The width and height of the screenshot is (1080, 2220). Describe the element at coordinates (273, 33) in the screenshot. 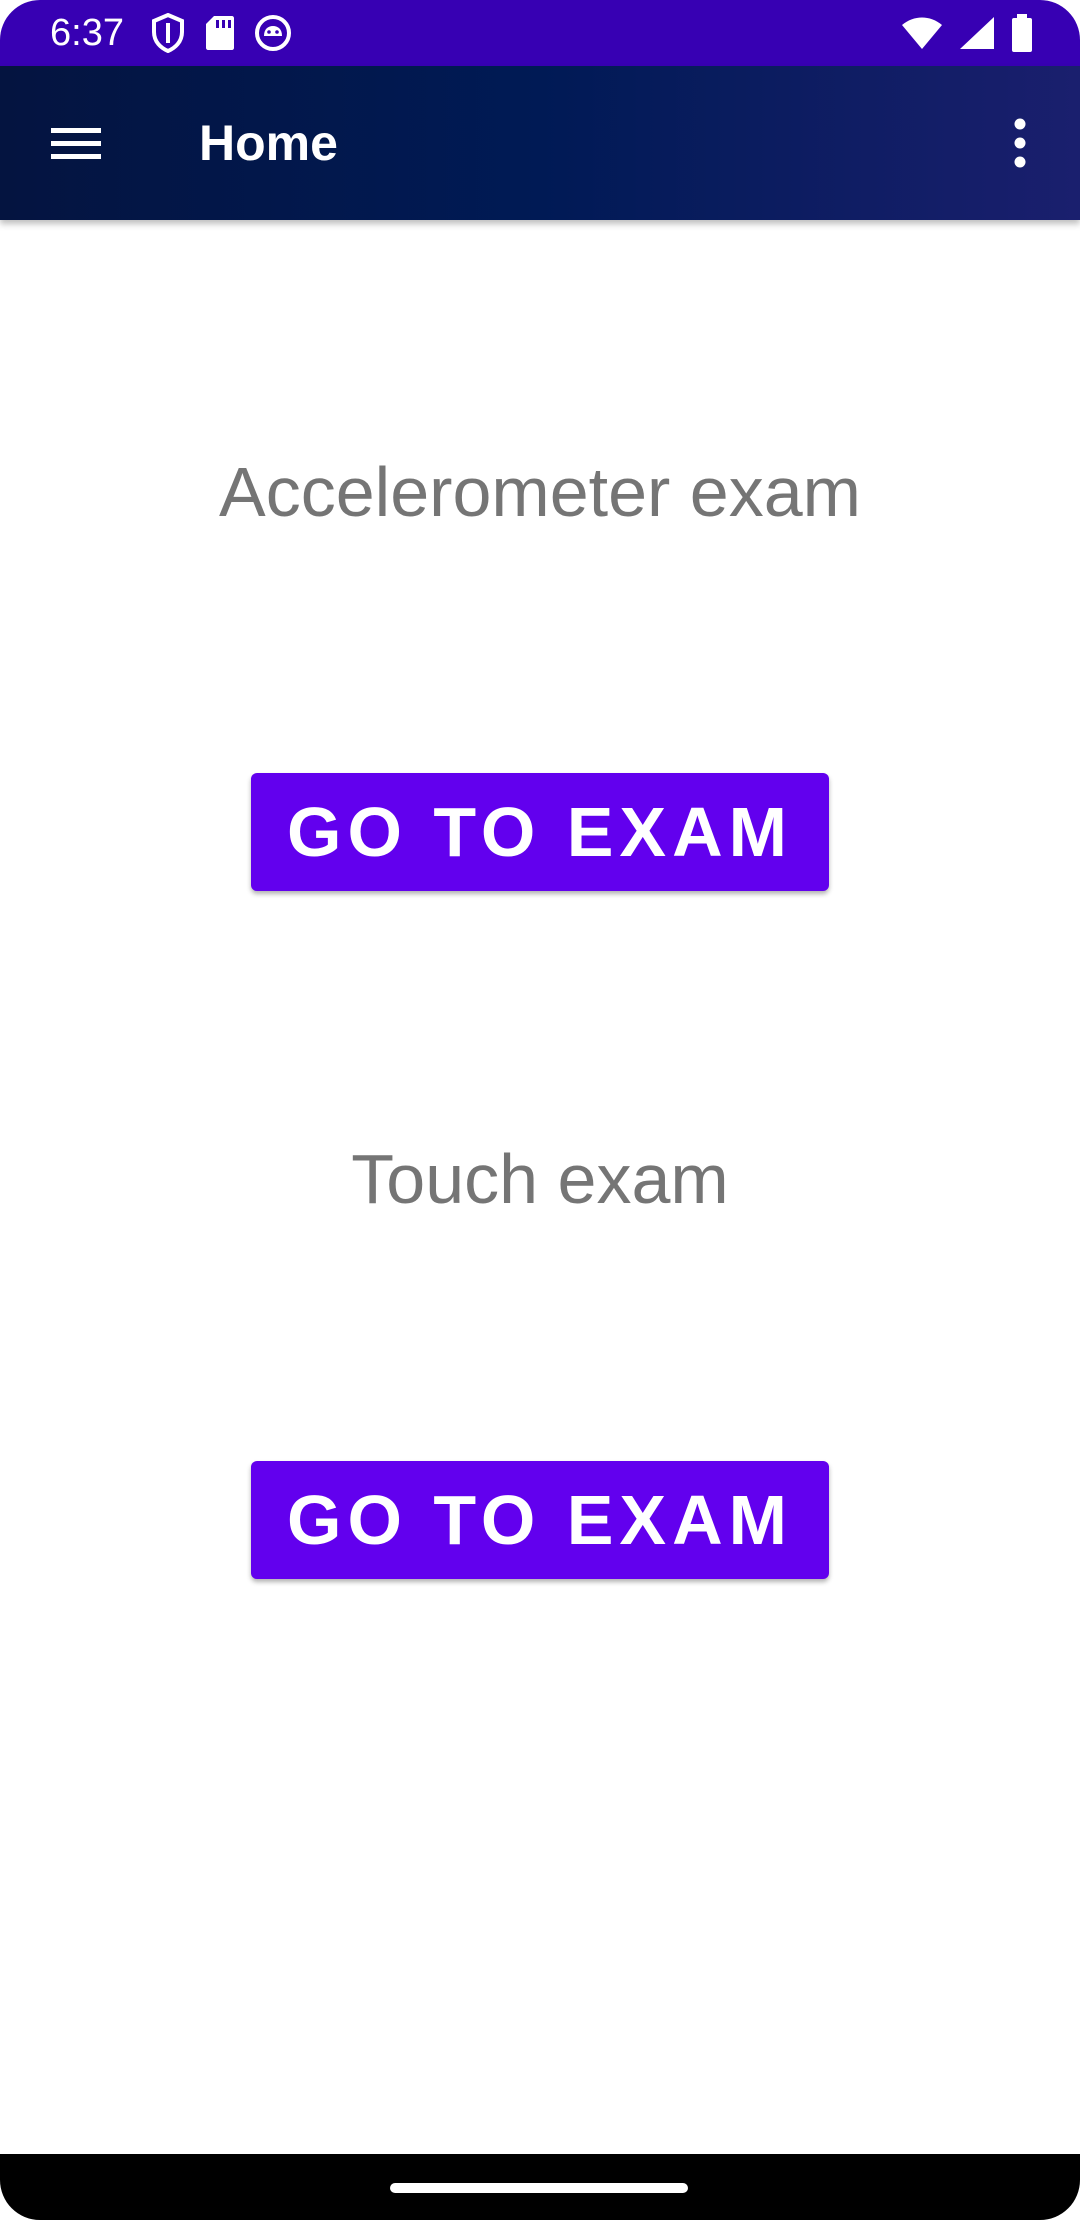

I see `android-debug-icon` at that location.